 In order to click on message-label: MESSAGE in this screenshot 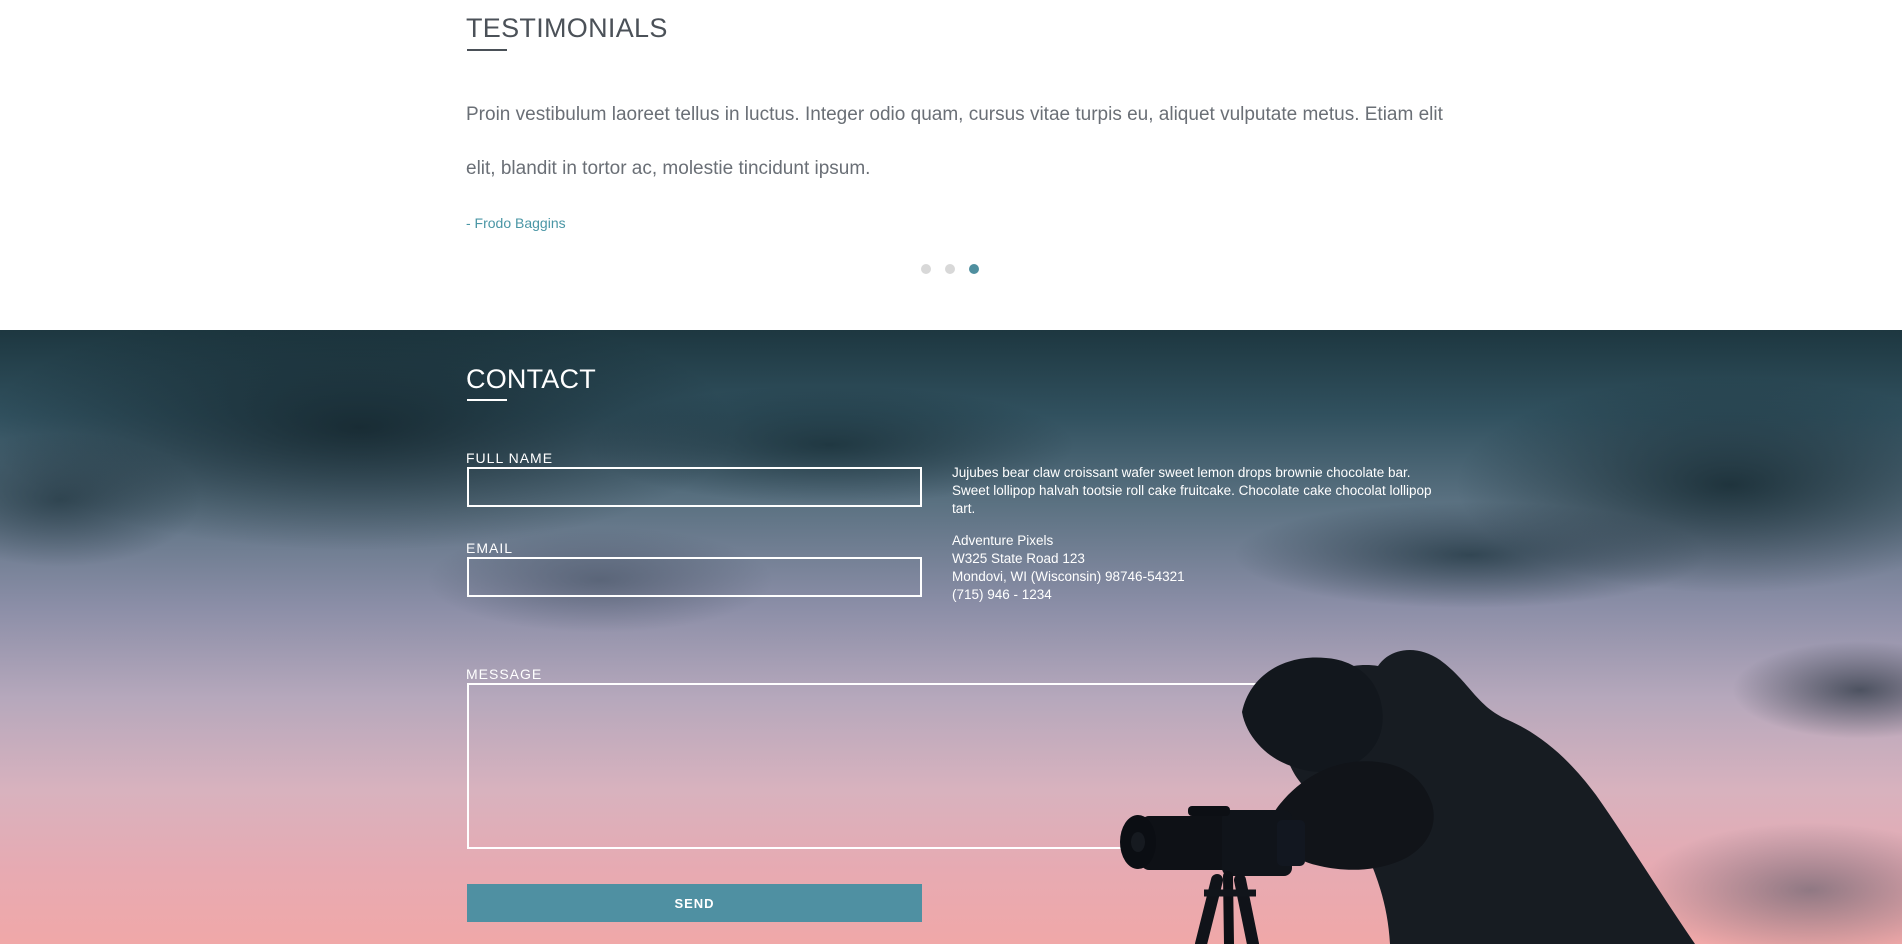, I will do `click(504, 674)`.